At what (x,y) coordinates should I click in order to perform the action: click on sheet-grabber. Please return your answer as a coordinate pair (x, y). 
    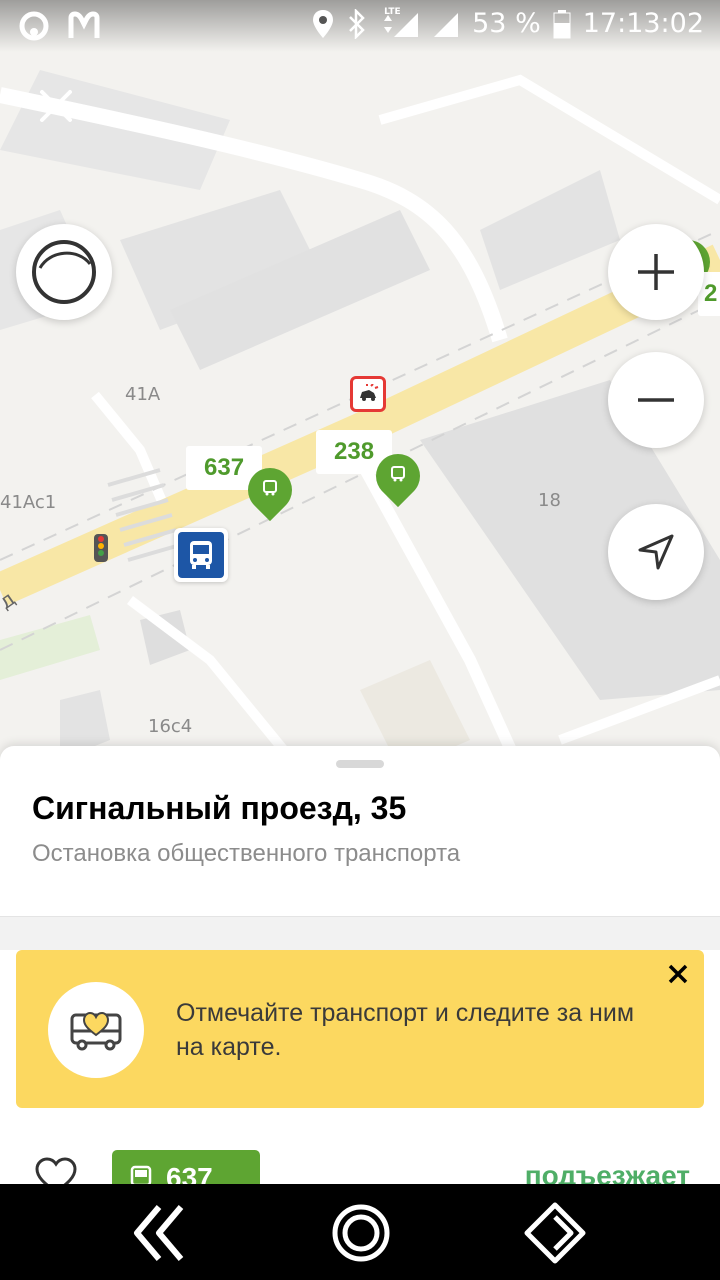
    Looking at the image, I should click on (360, 764).